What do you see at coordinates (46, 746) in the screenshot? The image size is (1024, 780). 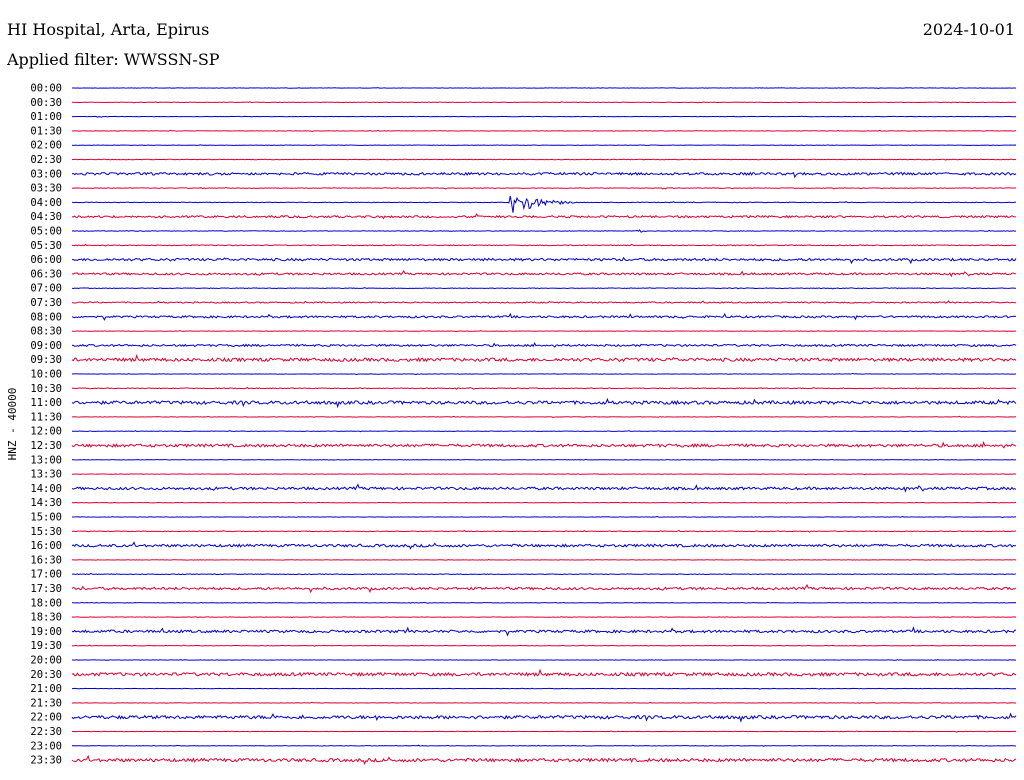 I see `row-tick-label: 23:00` at bounding box center [46, 746].